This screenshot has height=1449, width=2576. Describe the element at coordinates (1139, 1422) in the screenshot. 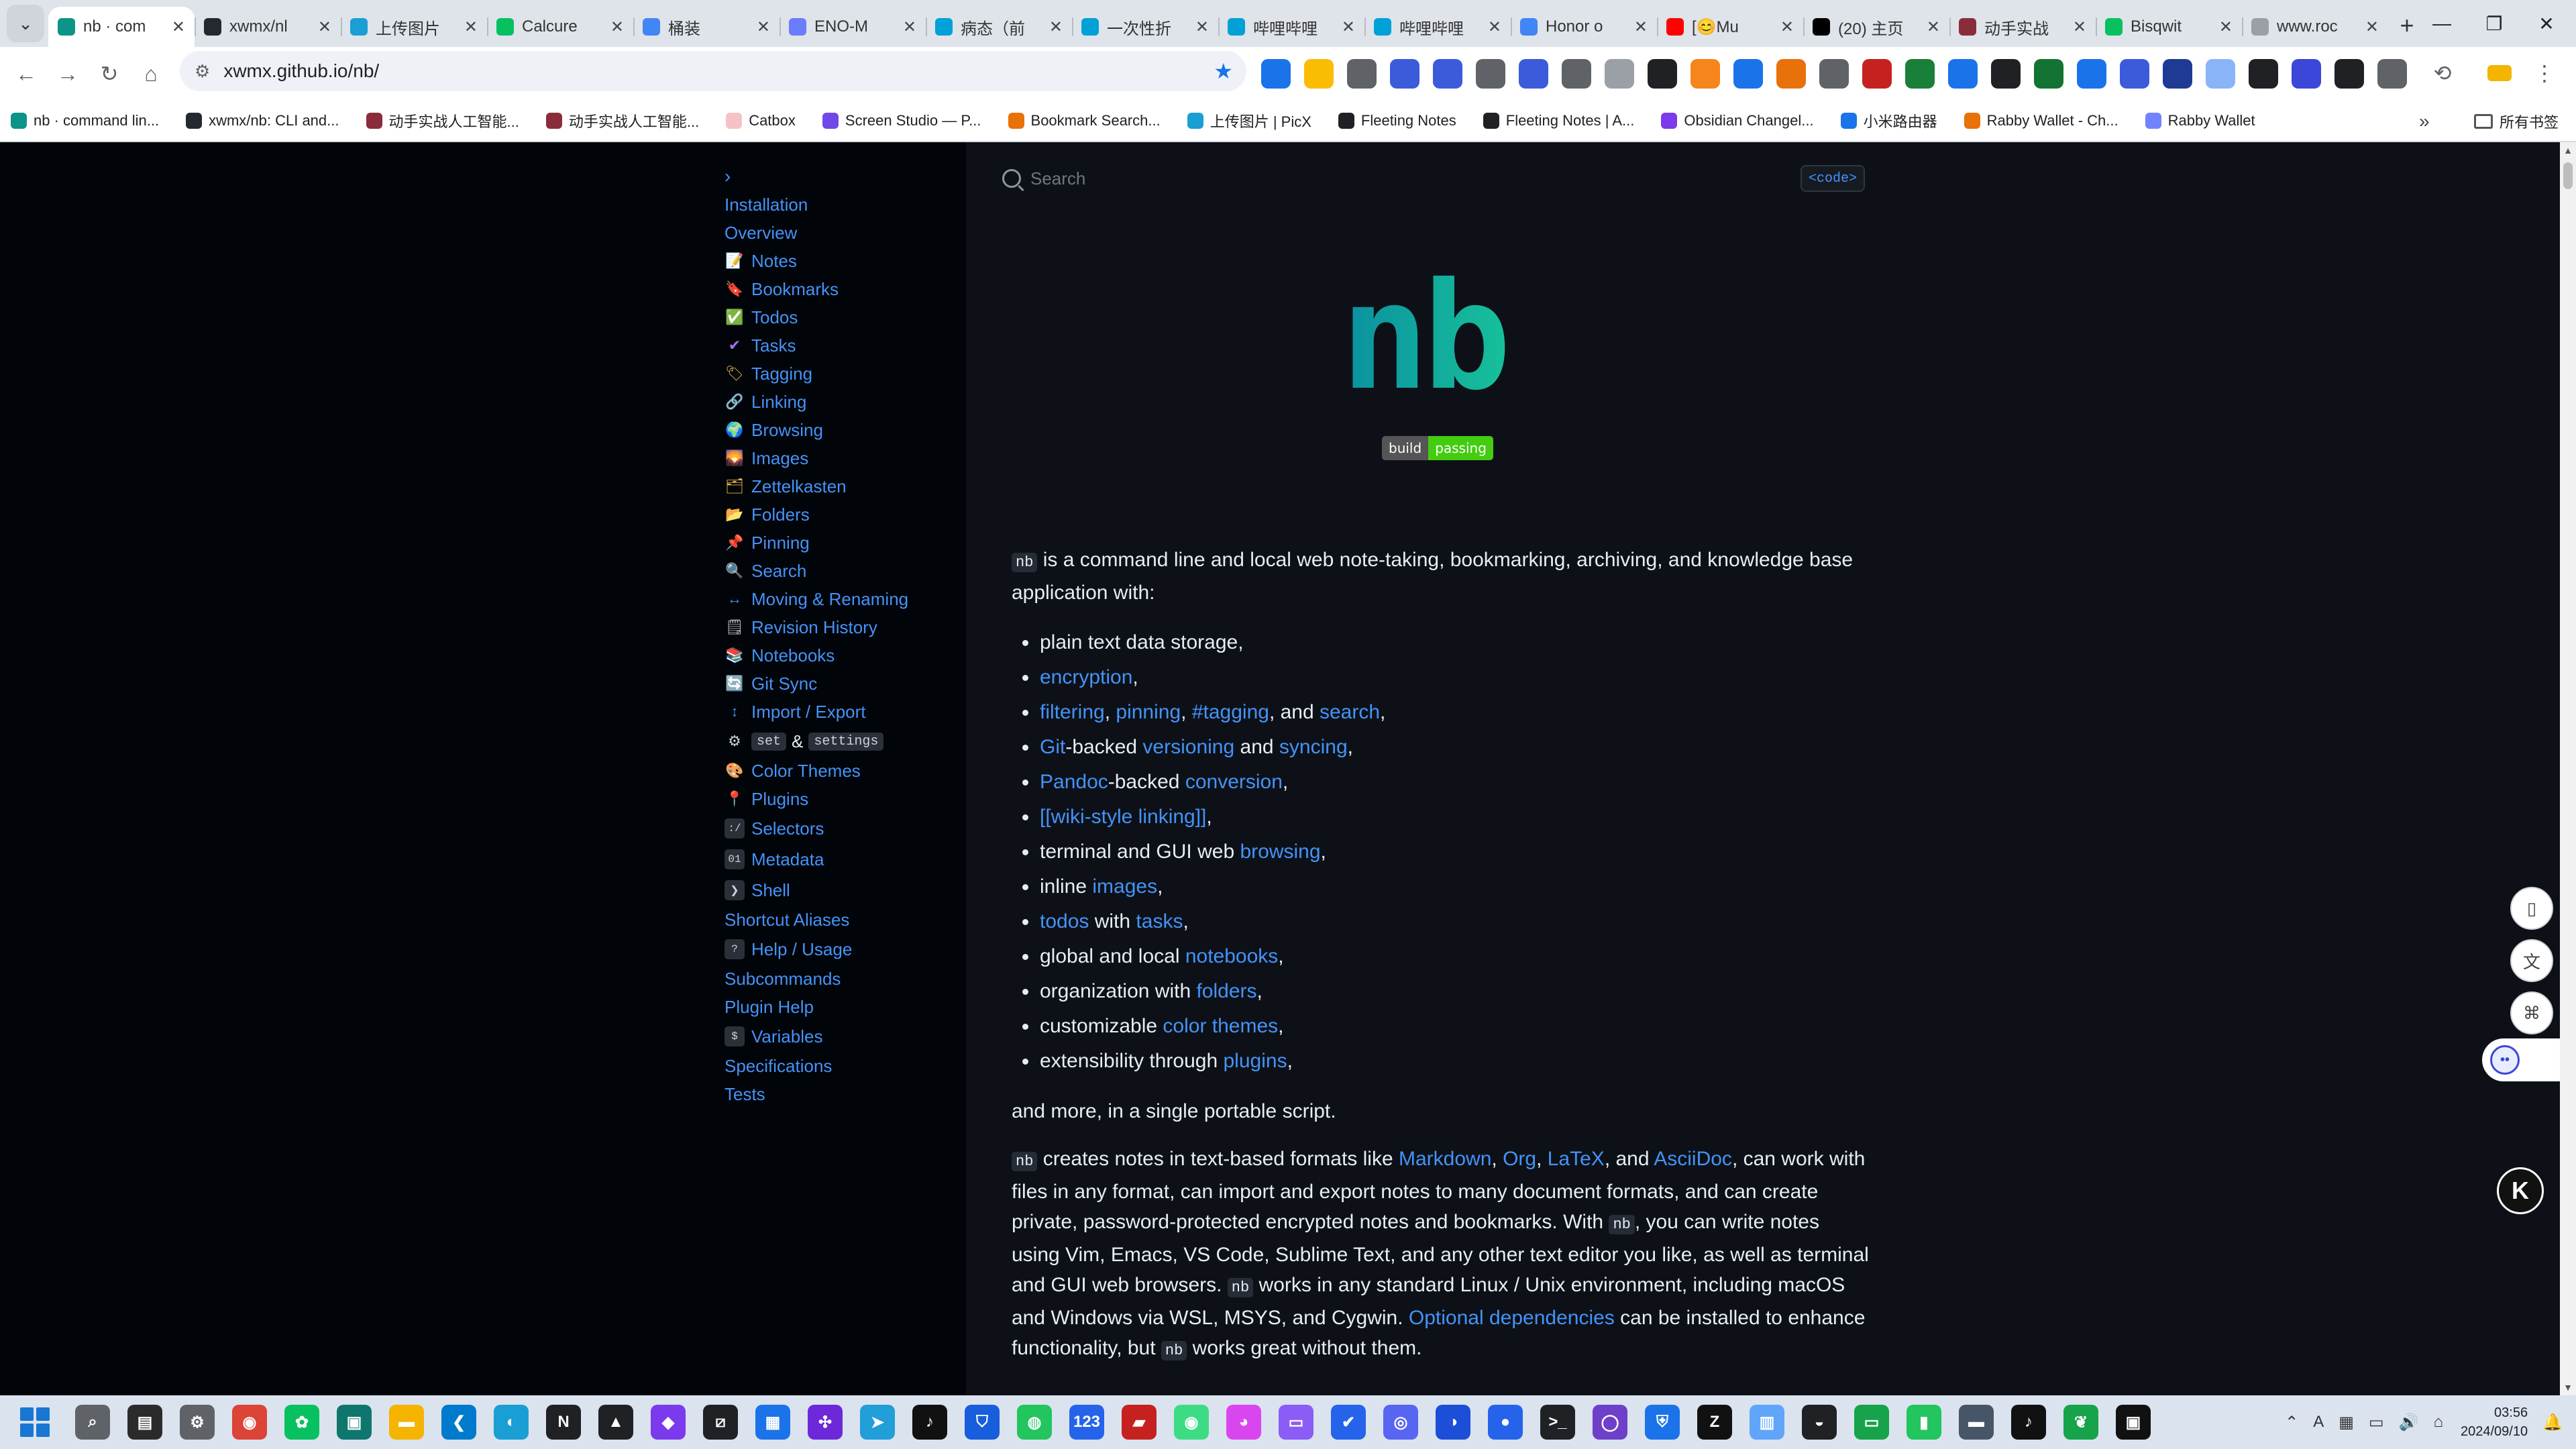

I see `app-red-icon: ▰` at that location.